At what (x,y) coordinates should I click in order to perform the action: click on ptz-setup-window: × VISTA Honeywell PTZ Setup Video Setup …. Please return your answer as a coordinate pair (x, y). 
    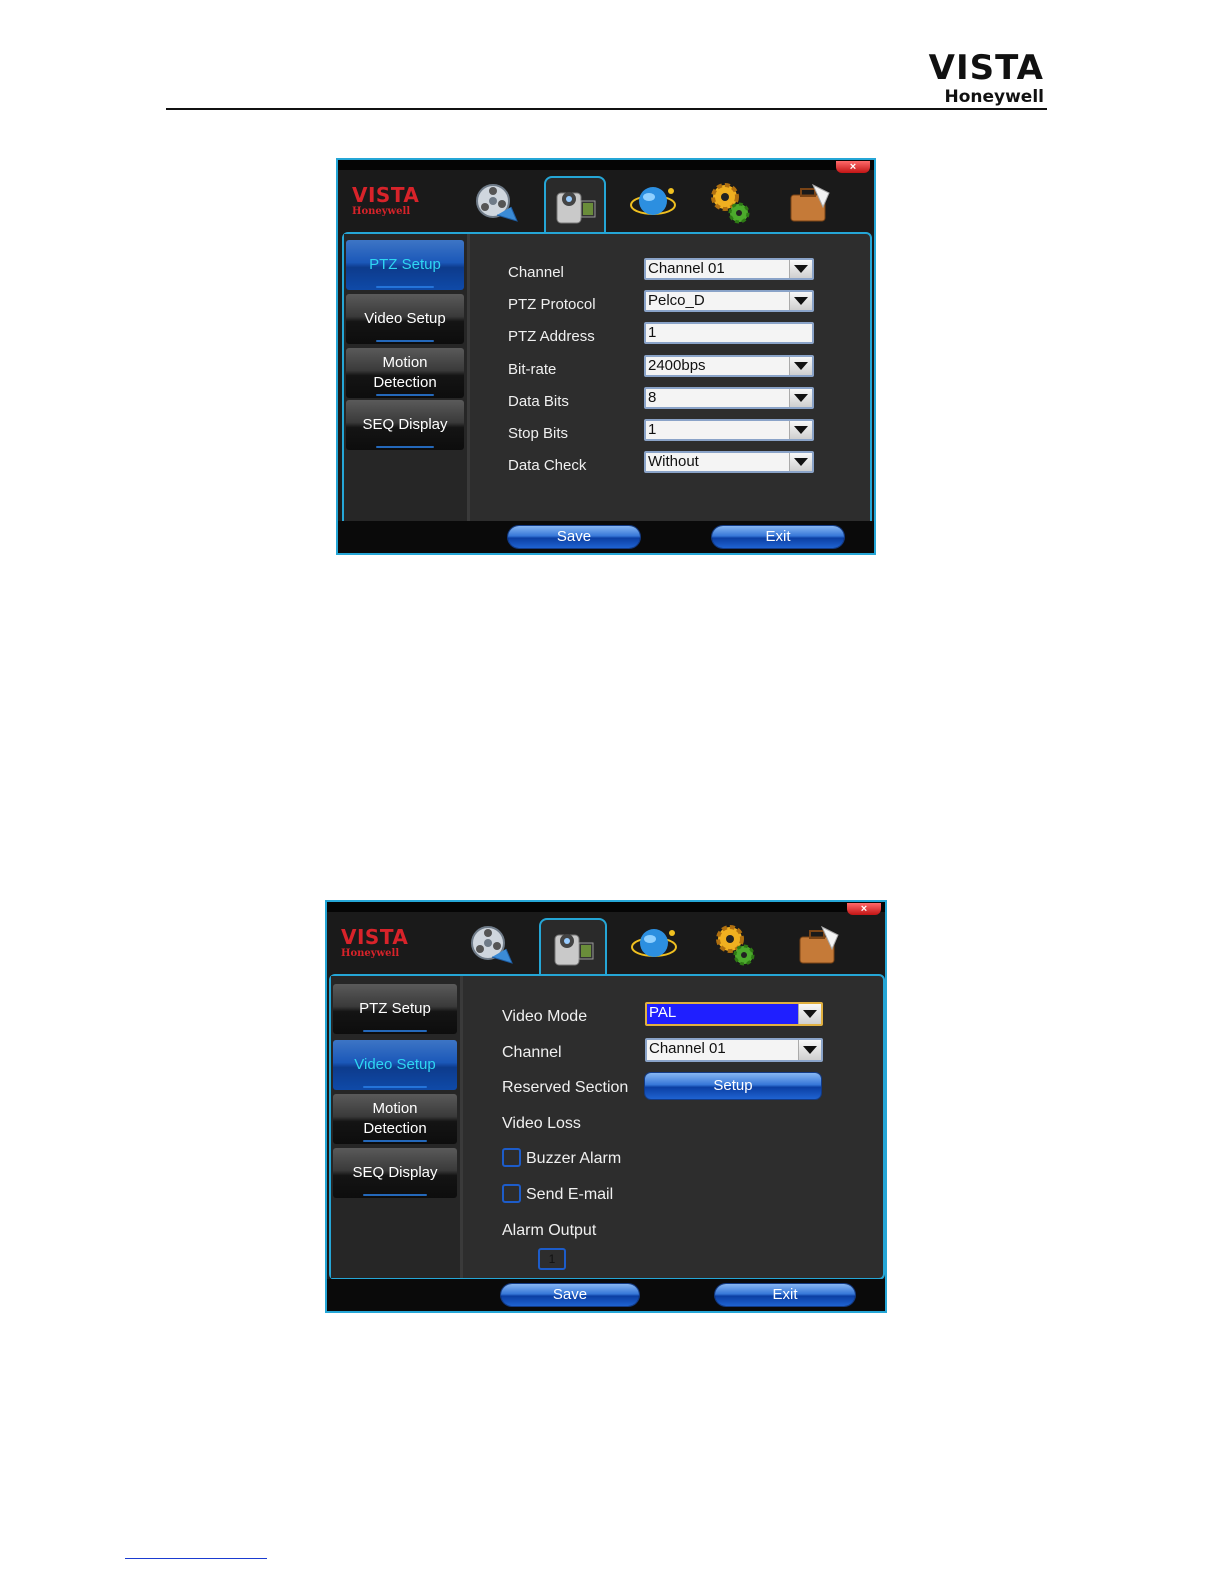
    Looking at the image, I should click on (606, 356).